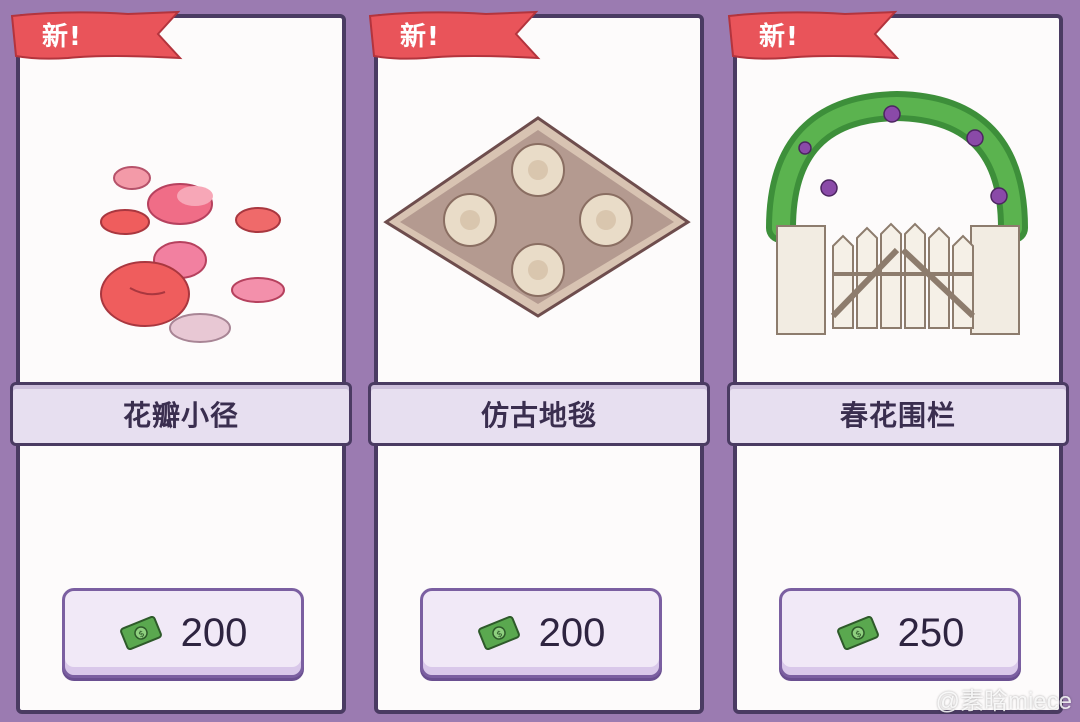 Image resolution: width=1080 pixels, height=722 pixels. I want to click on watermark: @素晗miece, so click(1003, 701).